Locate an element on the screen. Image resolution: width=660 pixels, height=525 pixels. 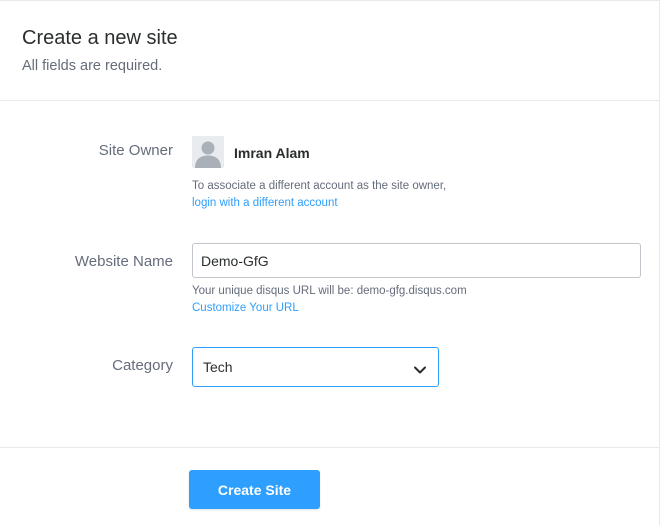
category-label: Category is located at coordinates (142, 365).